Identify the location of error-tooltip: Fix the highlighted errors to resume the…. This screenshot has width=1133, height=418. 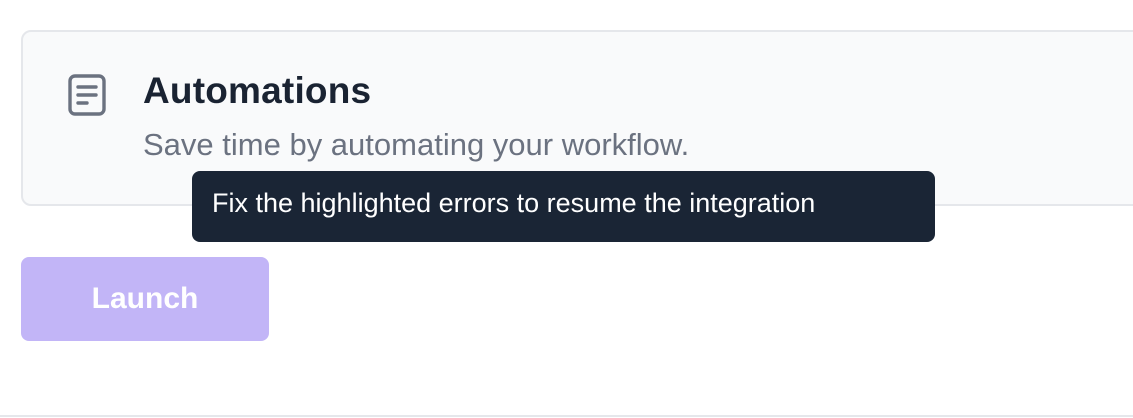
(563, 206).